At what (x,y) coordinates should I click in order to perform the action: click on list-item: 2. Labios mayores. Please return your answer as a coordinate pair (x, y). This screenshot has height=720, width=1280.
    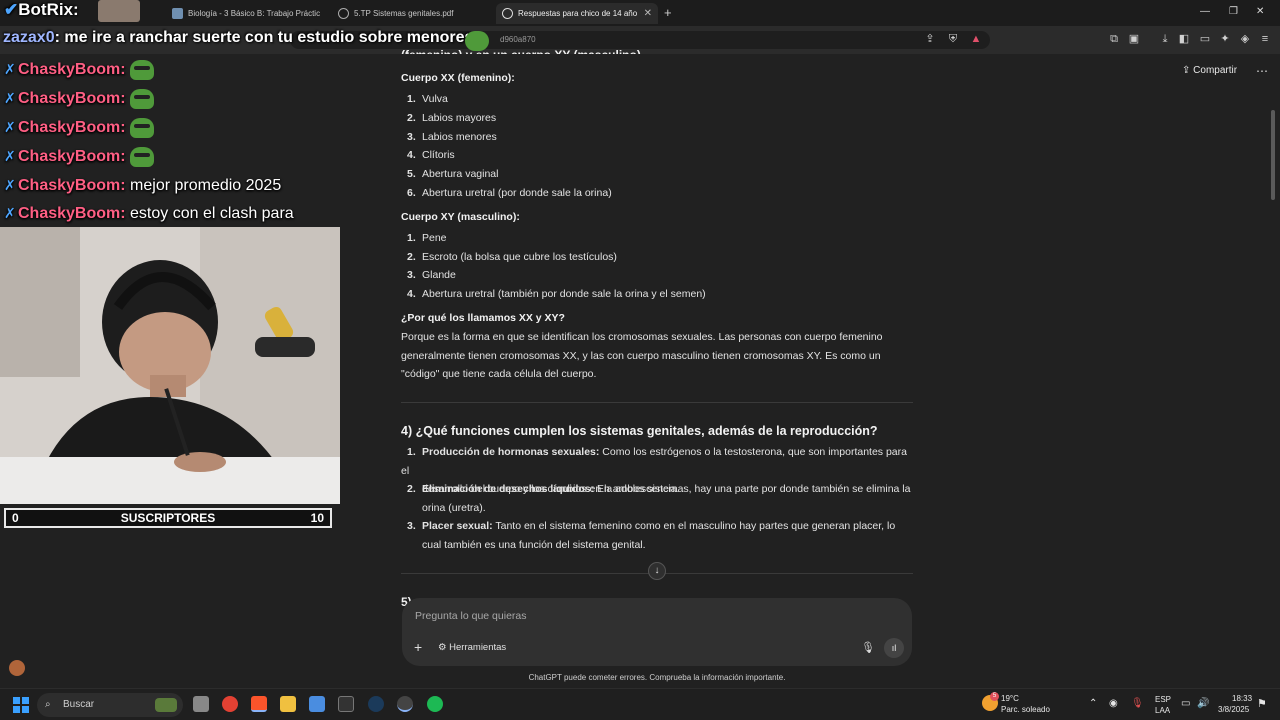
    Looking at the image, I should click on (452, 118).